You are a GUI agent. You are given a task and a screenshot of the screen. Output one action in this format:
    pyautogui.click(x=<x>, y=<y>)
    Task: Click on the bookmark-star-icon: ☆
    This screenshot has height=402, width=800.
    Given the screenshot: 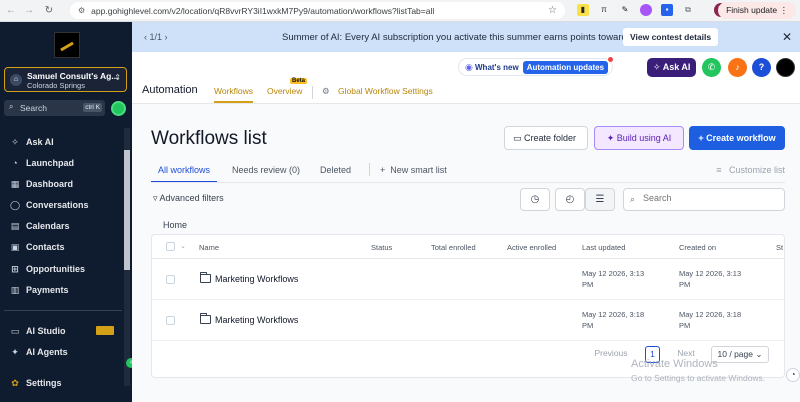 What is the action you would take?
    pyautogui.click(x=552, y=10)
    